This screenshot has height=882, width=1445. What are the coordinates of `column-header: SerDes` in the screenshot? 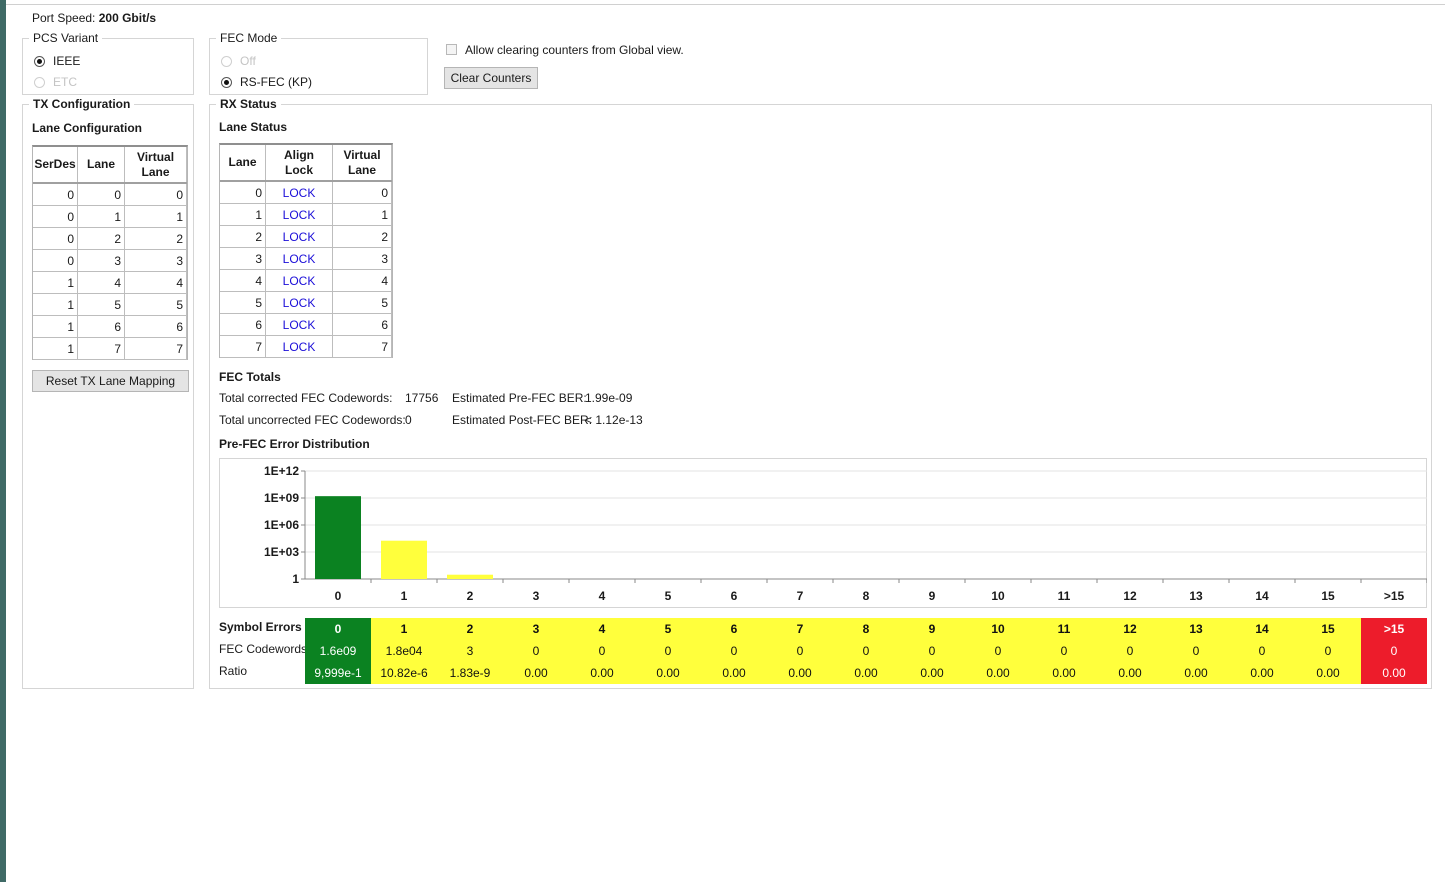 It's located at (55, 165).